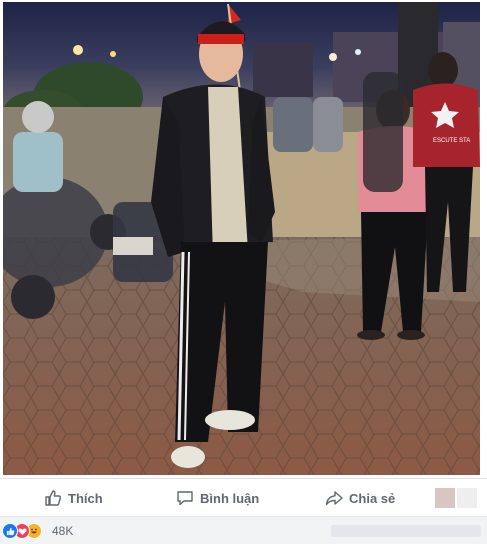 Image resolution: width=487 pixels, height=544 pixels. I want to click on share-label: Chia sẻ, so click(372, 498).